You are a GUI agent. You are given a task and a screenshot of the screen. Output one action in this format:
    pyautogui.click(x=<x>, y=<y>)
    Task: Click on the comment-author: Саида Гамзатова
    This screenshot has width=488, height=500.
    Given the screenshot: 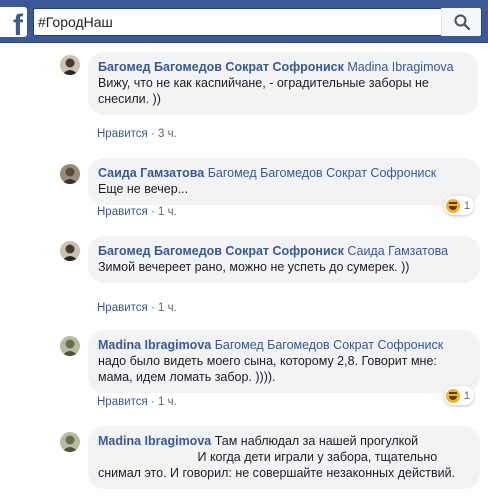 What is the action you would take?
    pyautogui.click(x=151, y=173)
    